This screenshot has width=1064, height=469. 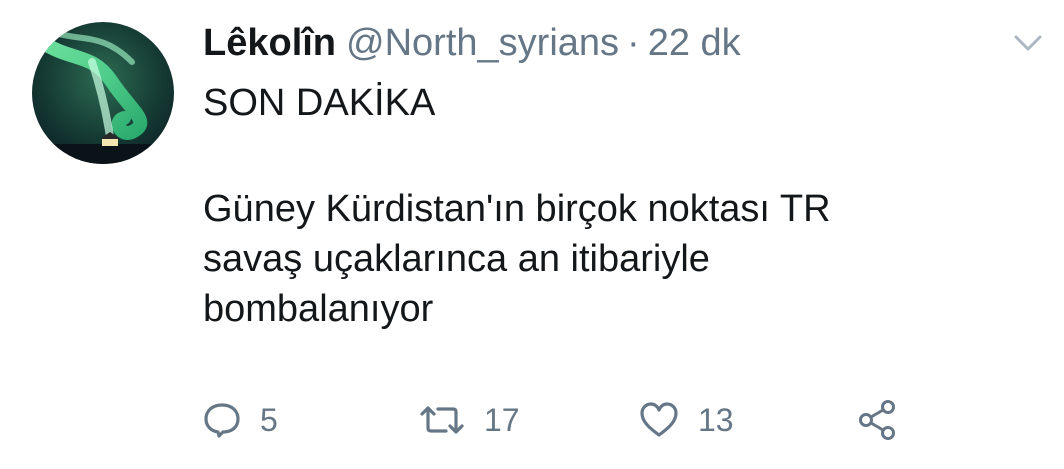 I want to click on tweet-menu-button, so click(x=1028, y=43).